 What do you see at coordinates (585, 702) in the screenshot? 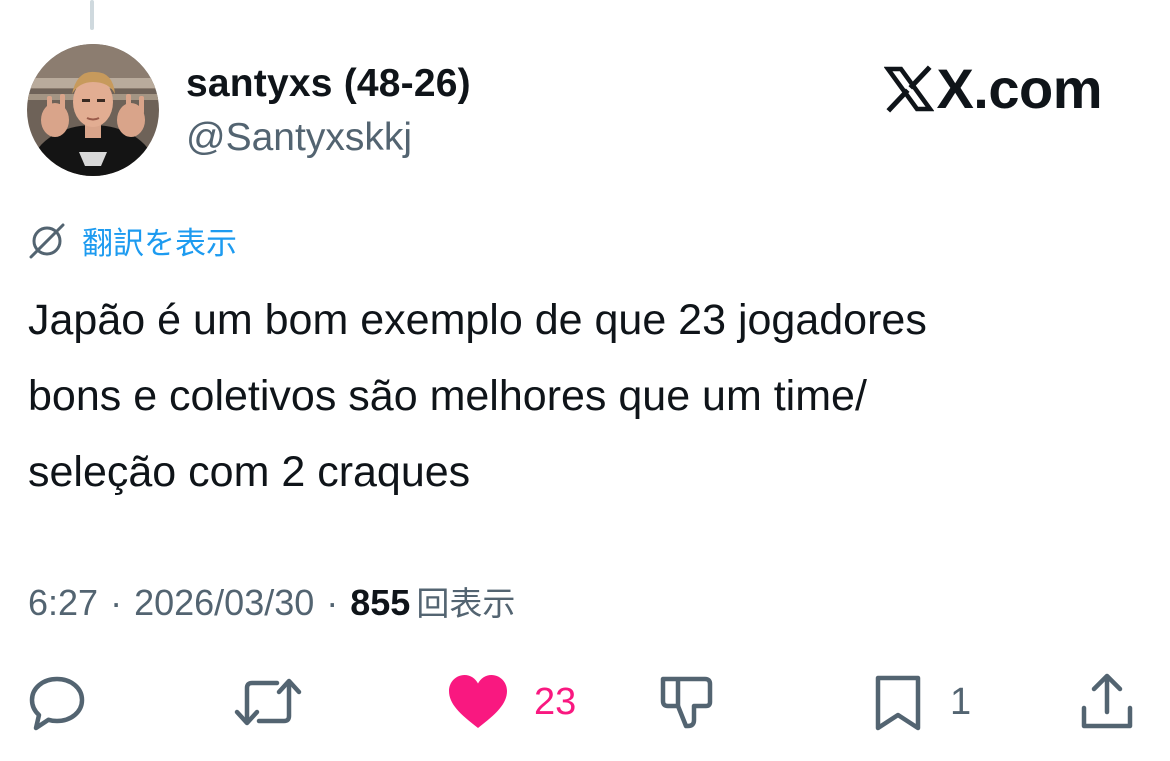
I see `tweet-action-bar: 23 1` at bounding box center [585, 702].